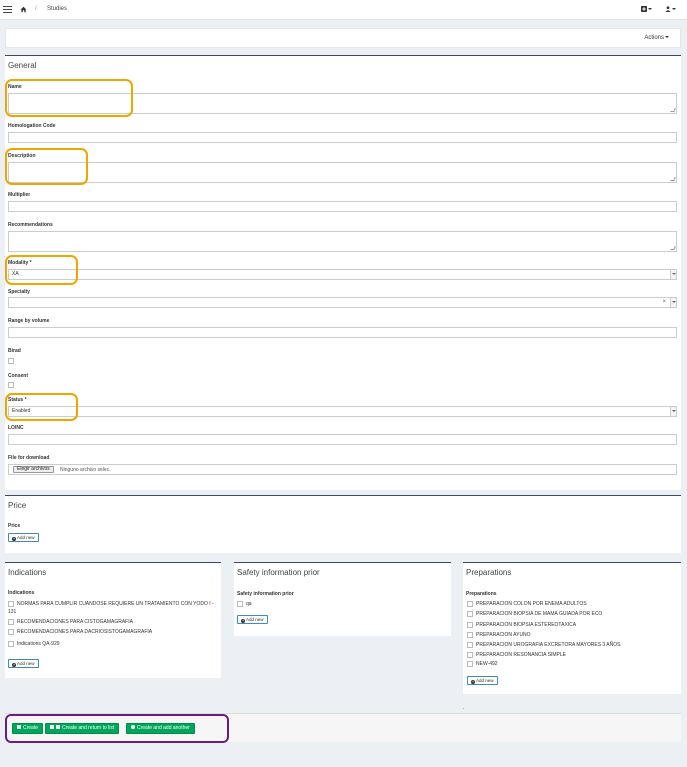  Describe the element at coordinates (46, 166) in the screenshot. I see `highlight-description-field` at that location.